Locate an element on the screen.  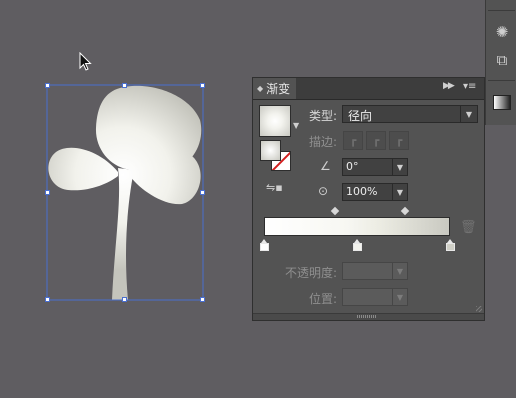
gradient-type-value: 径向 is located at coordinates (360, 116).